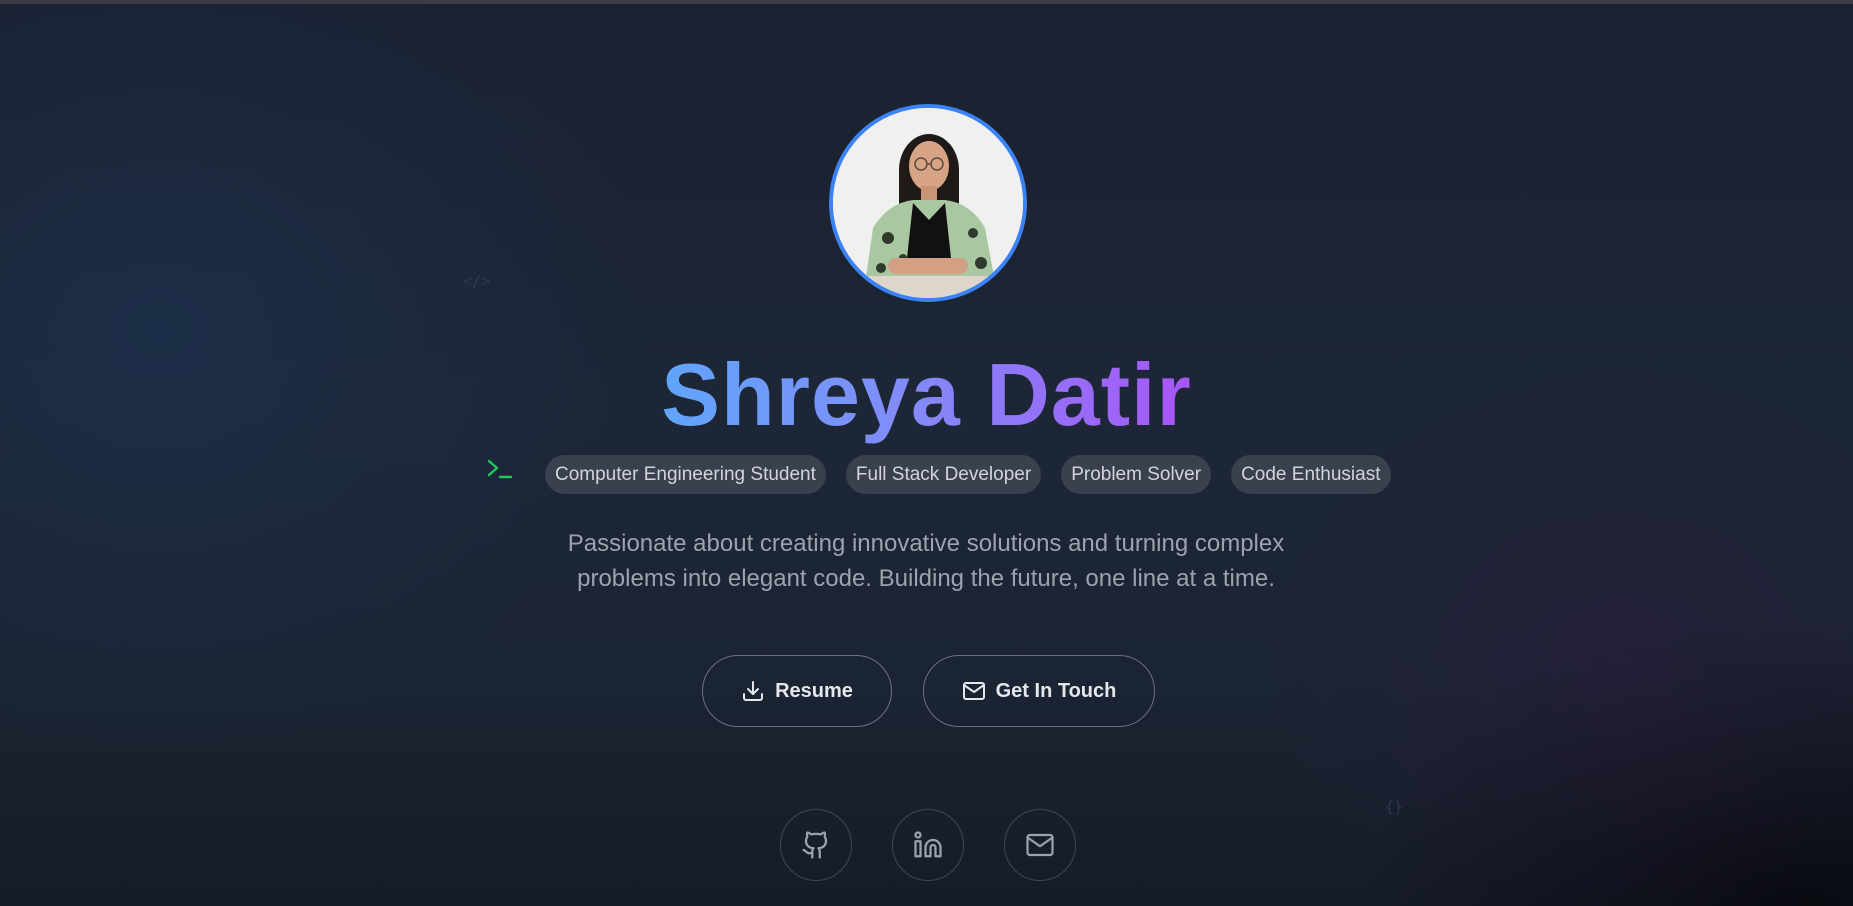 Image resolution: width=1853 pixels, height=906 pixels. Describe the element at coordinates (685, 474) in the screenshot. I see `role-tag: Computer Engineering Student` at that location.